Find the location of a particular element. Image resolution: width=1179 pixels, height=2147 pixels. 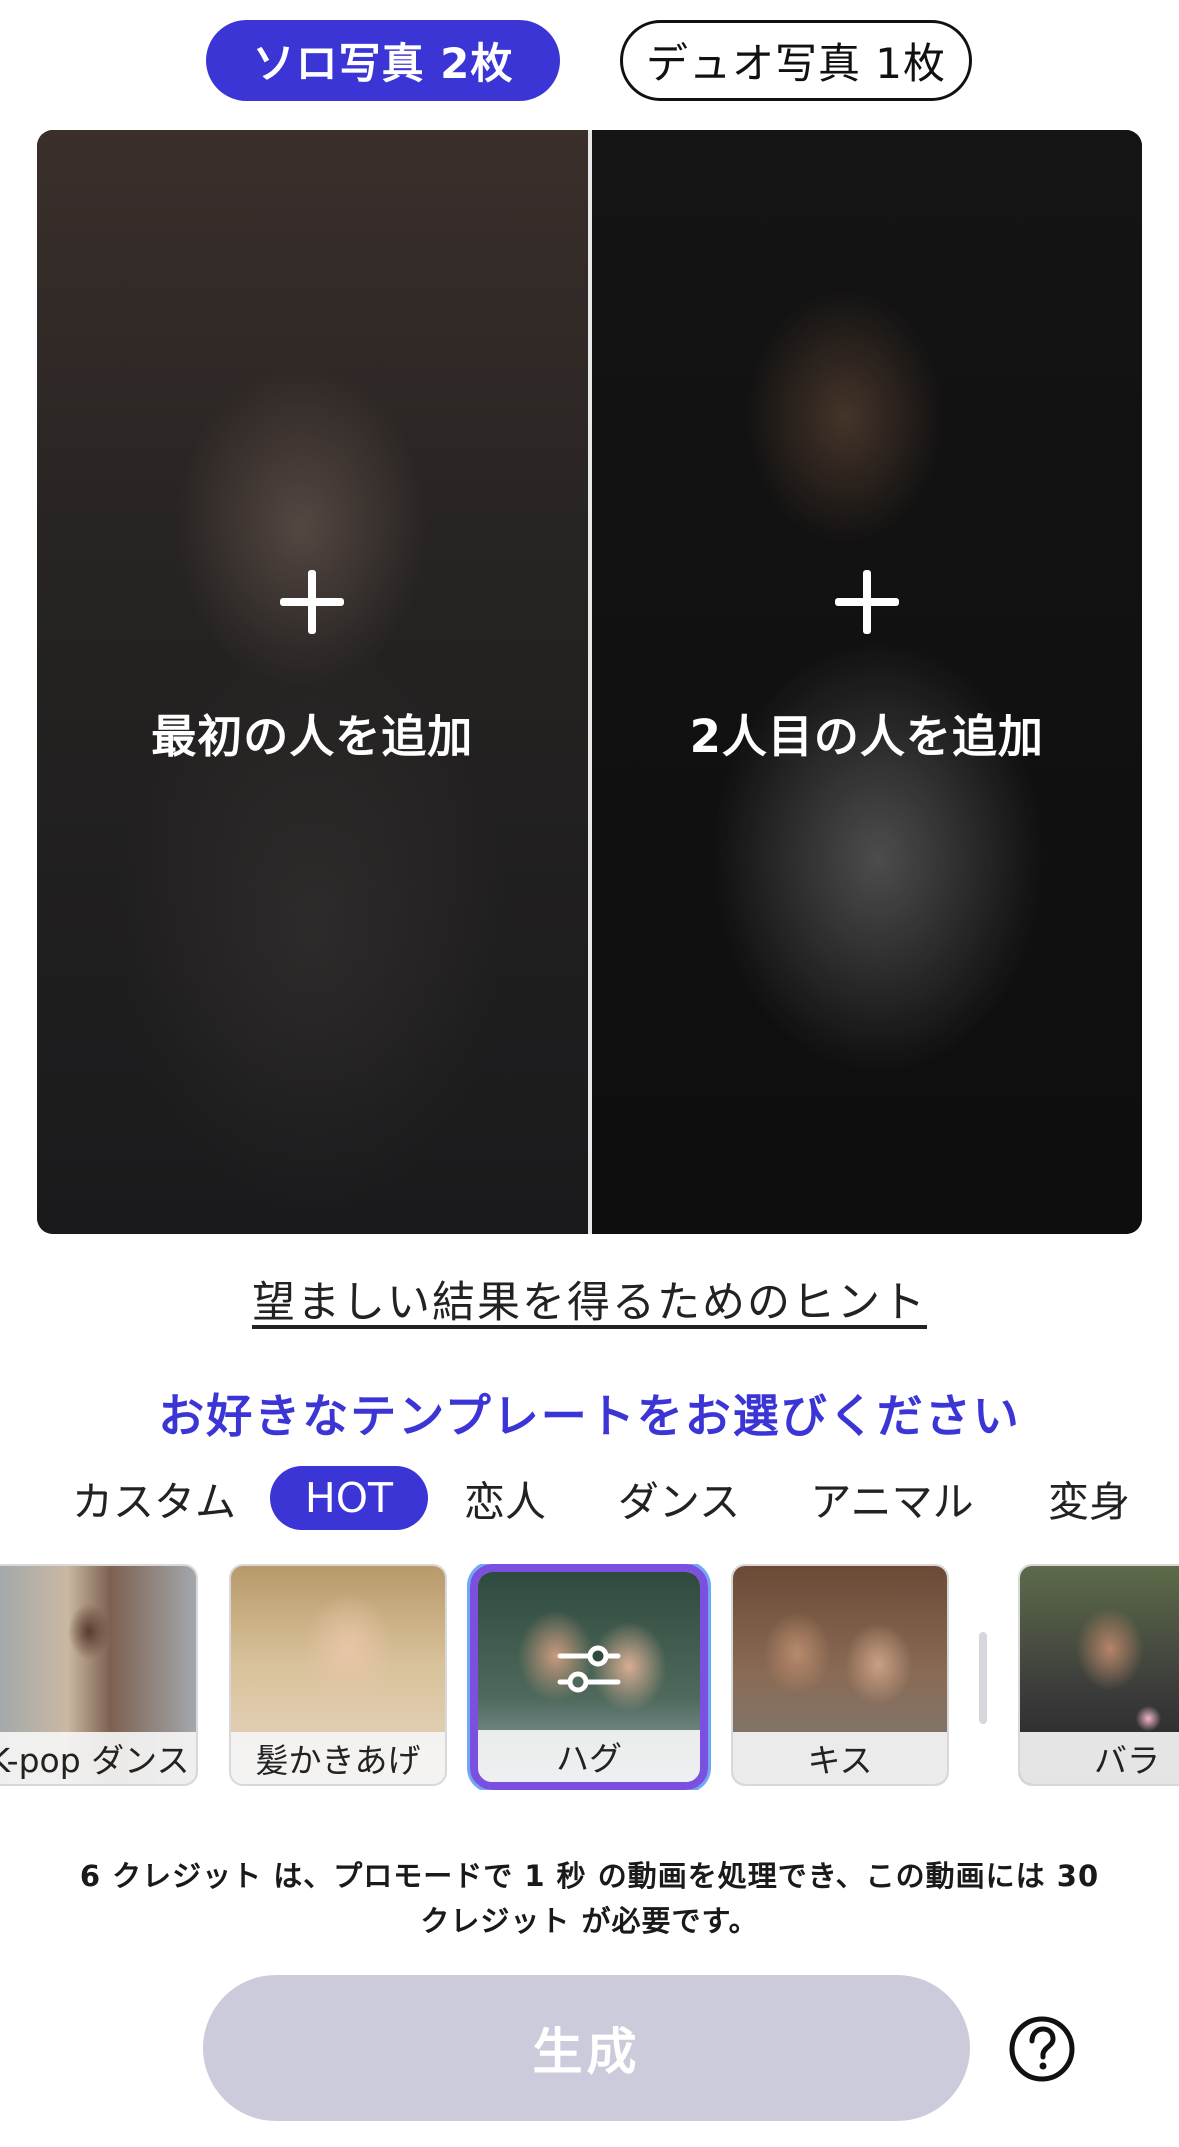

sliders-icon is located at coordinates (589, 1669).